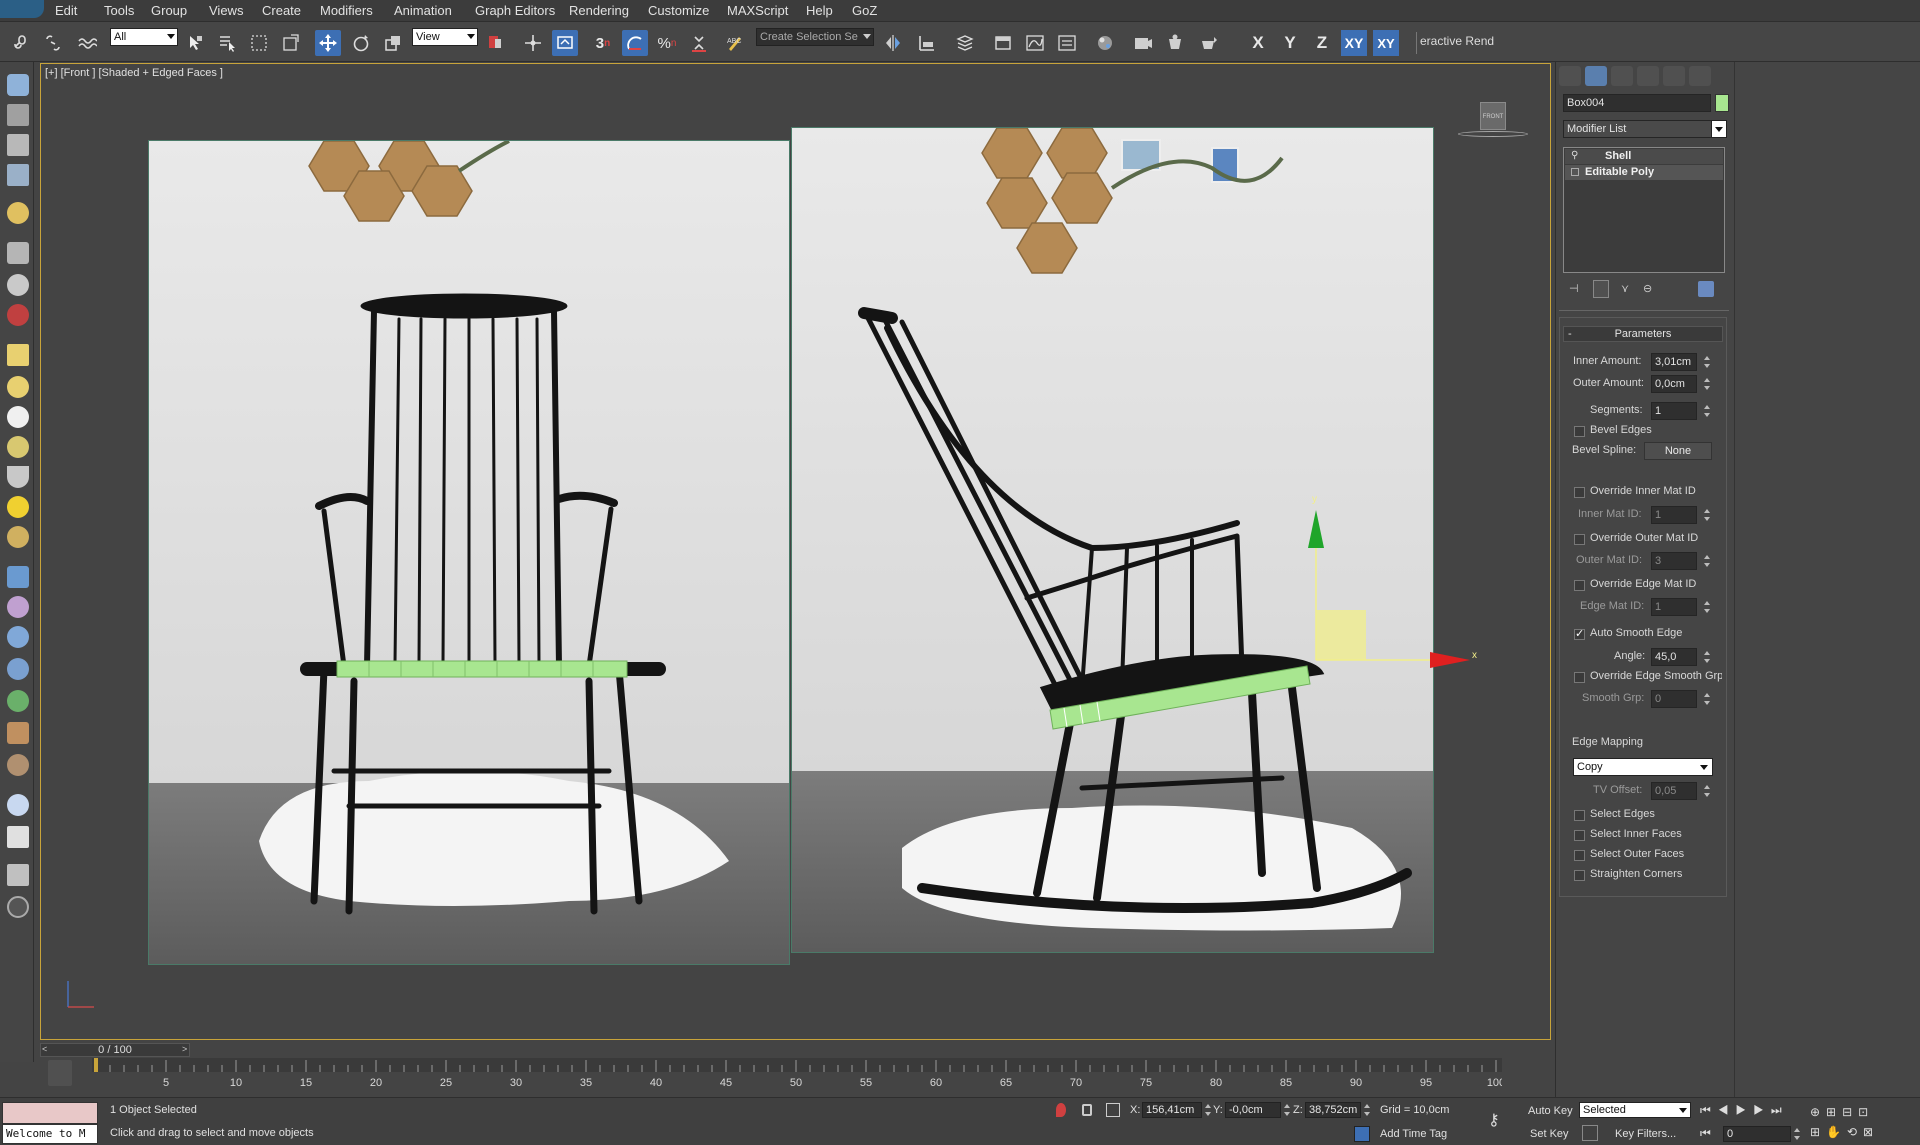 This screenshot has width=1920, height=1145. What do you see at coordinates (21, 43) in the screenshot?
I see `select-and-link-icon` at bounding box center [21, 43].